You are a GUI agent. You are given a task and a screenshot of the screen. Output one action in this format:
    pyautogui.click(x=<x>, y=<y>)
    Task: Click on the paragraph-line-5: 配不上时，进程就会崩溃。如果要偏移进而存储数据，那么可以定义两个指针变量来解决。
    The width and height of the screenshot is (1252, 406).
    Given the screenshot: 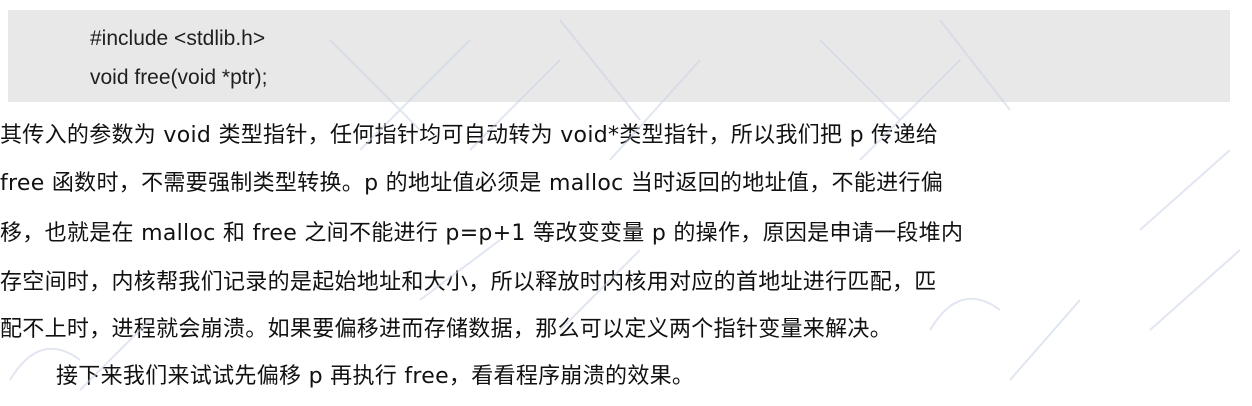 What is the action you would take?
    pyautogui.click(x=446, y=329)
    